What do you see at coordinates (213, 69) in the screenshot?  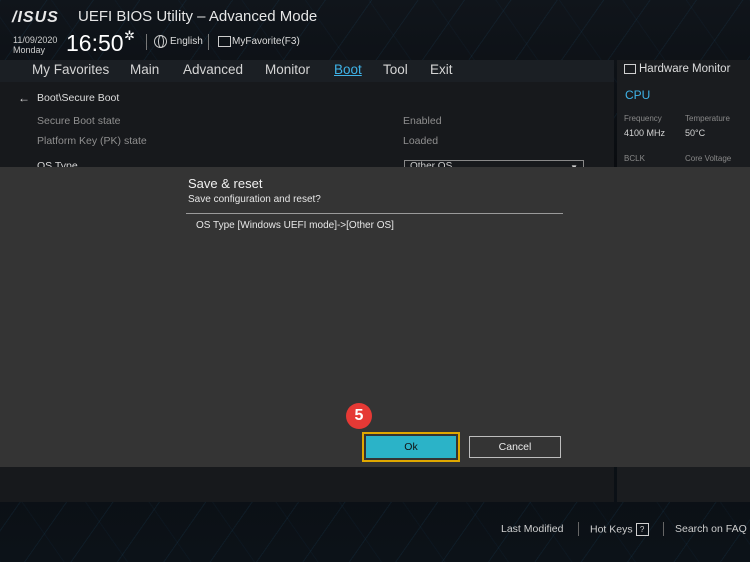 I see `tab-advanced: Advanced` at bounding box center [213, 69].